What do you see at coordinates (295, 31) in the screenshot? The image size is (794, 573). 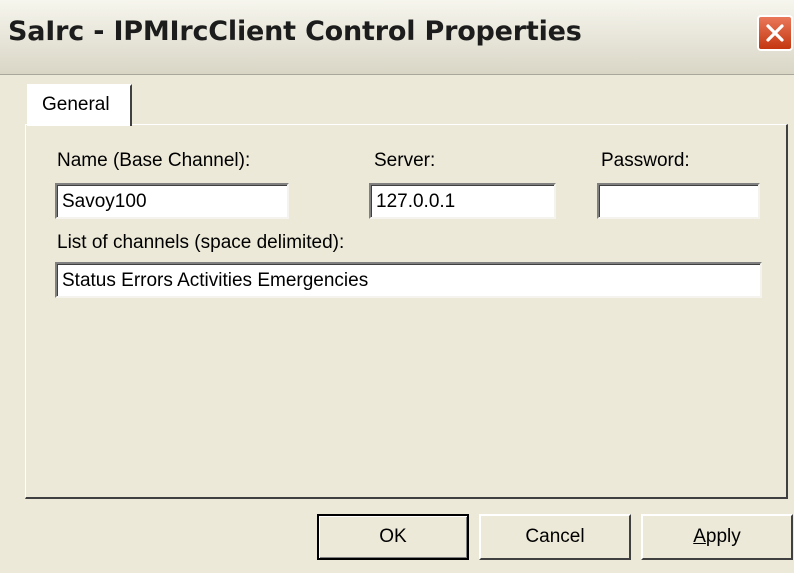 I see `window-title: SaIrc - IPMIrcClient Control Properties` at bounding box center [295, 31].